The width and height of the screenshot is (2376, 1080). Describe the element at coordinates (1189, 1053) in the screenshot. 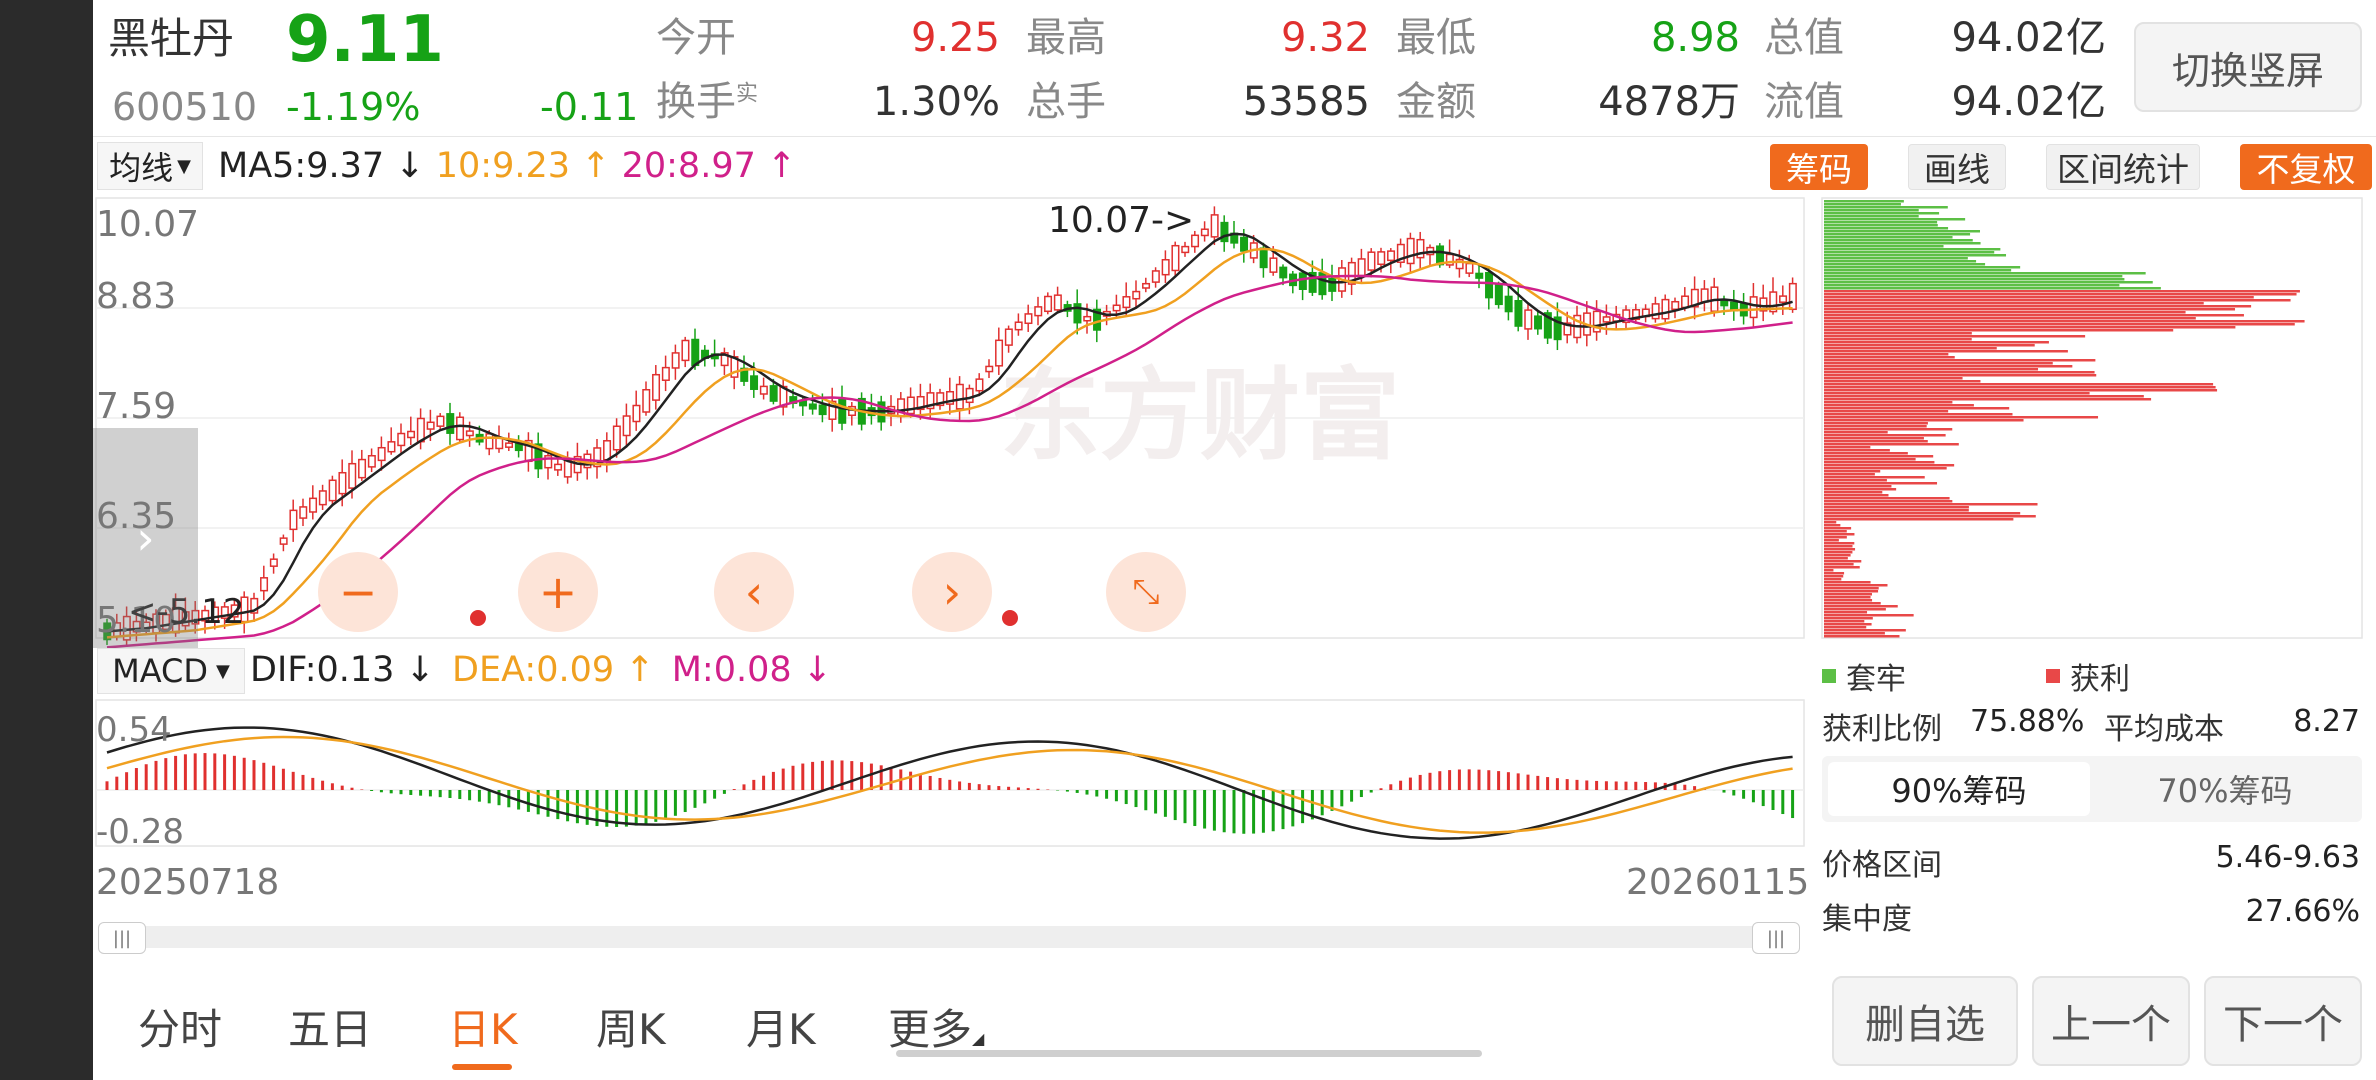

I see `tab-scrollbar` at that location.